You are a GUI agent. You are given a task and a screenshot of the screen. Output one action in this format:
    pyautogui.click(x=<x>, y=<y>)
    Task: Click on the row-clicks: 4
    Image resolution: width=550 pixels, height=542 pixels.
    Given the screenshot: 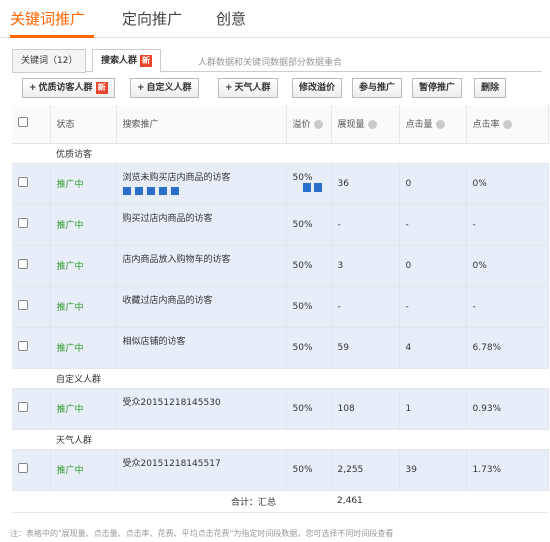 What is the action you would take?
    pyautogui.click(x=433, y=348)
    